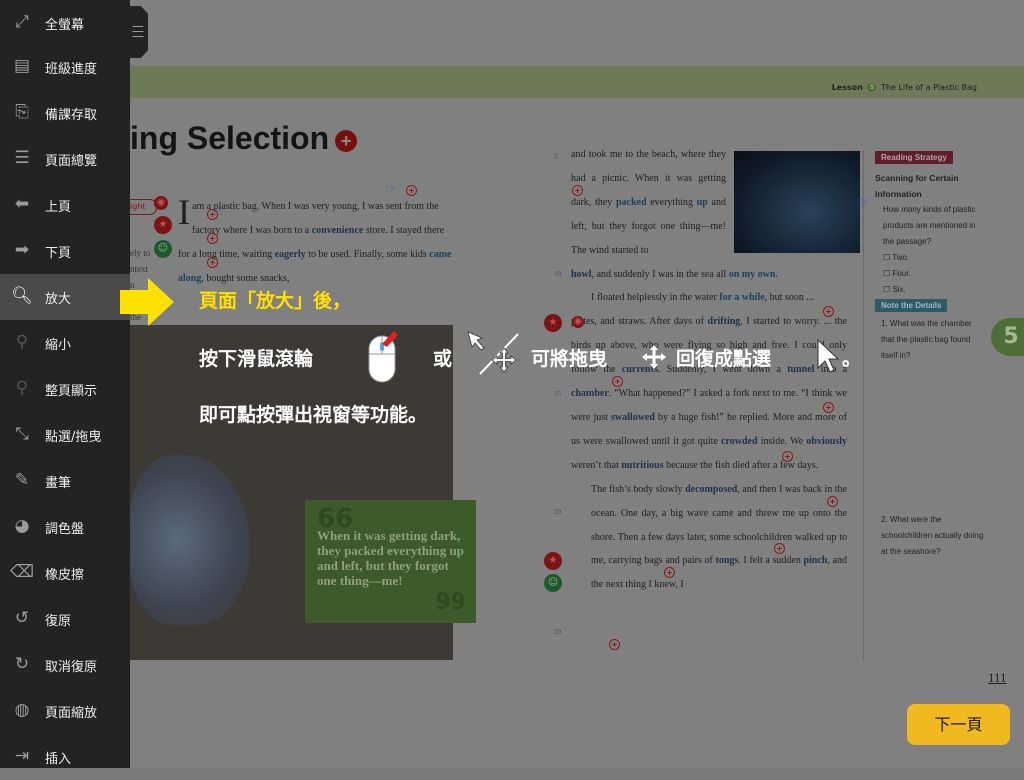  I want to click on sidebar-item-class-progress: ▤ 班級進度, so click(65, 67).